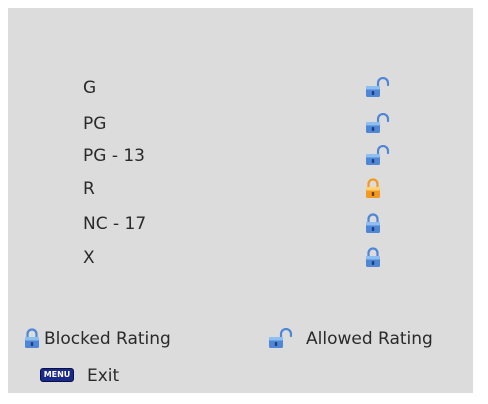 The image size is (488, 404). I want to click on rating-label: R, so click(89, 189).